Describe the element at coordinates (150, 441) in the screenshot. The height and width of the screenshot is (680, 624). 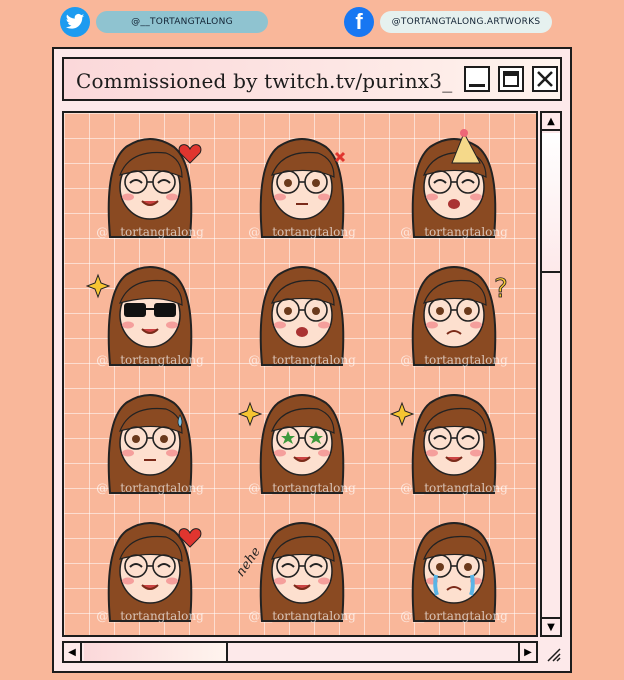
I see `emote-nervous: @__tortangtalong` at that location.